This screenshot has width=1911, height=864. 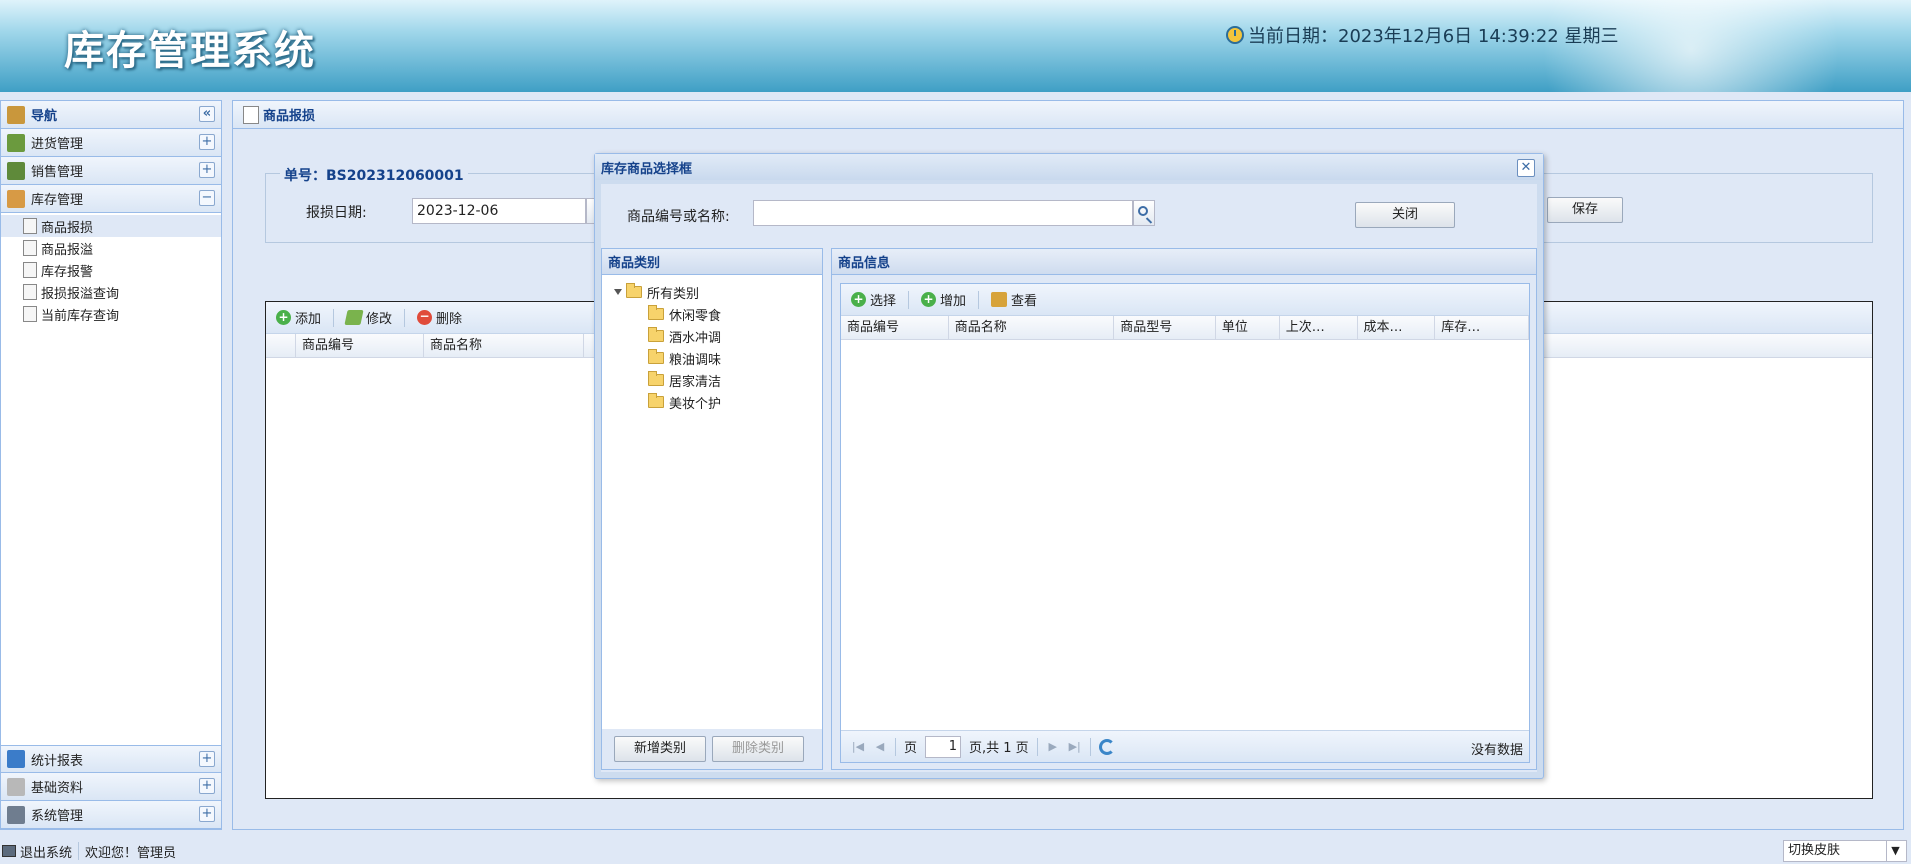 What do you see at coordinates (207, 114) in the screenshot?
I see `collapse-sidebar-icon: «` at bounding box center [207, 114].